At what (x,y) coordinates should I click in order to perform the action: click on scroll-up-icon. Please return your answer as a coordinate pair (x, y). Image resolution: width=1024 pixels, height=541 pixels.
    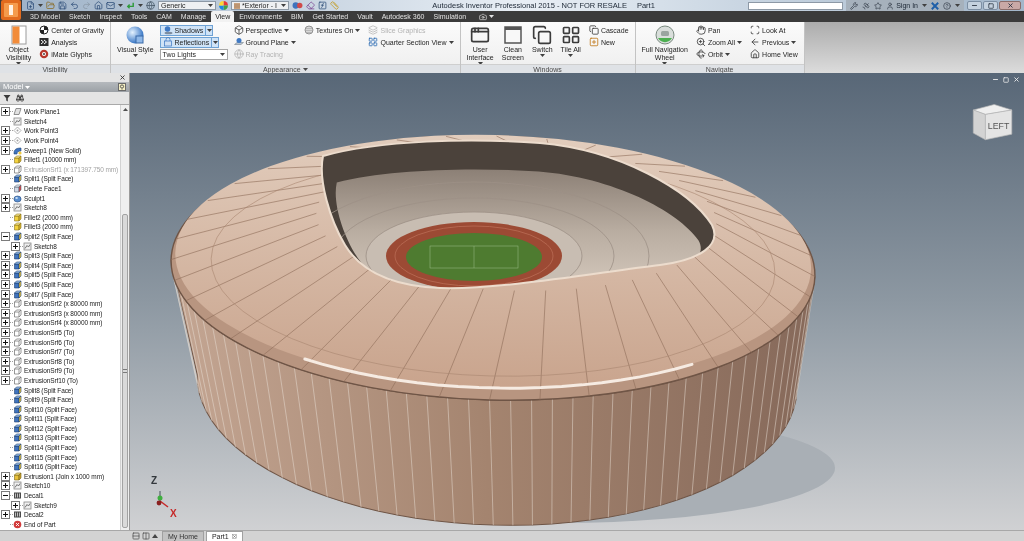
    Looking at the image, I should click on (125, 109).